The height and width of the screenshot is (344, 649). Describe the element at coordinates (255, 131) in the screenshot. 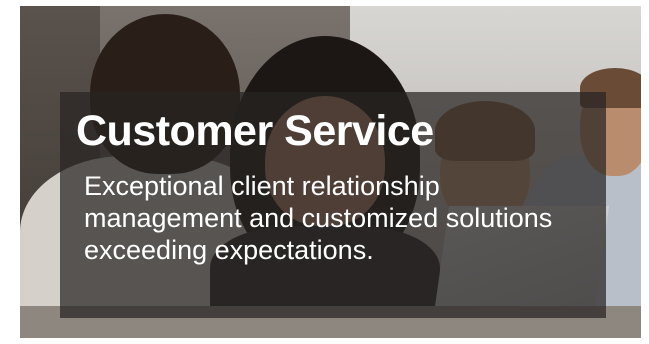

I see `card-title: Customer Service` at that location.